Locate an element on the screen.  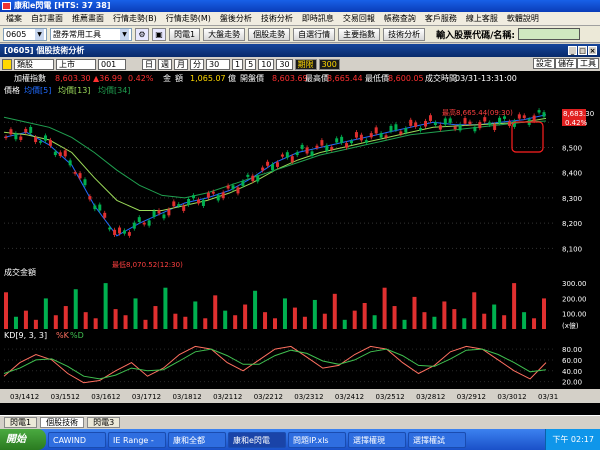
menu-item-6: 技術分析 is located at coordinates (277, 18).